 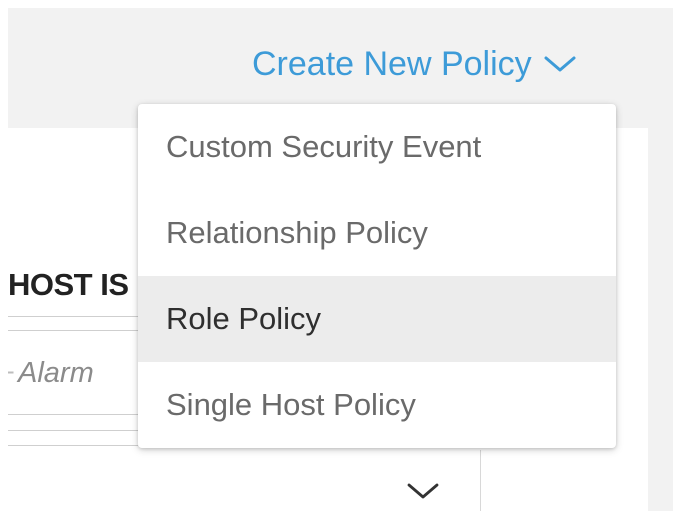 I want to click on menu-item-single-host-policy: Single Host Policy, so click(x=377, y=405).